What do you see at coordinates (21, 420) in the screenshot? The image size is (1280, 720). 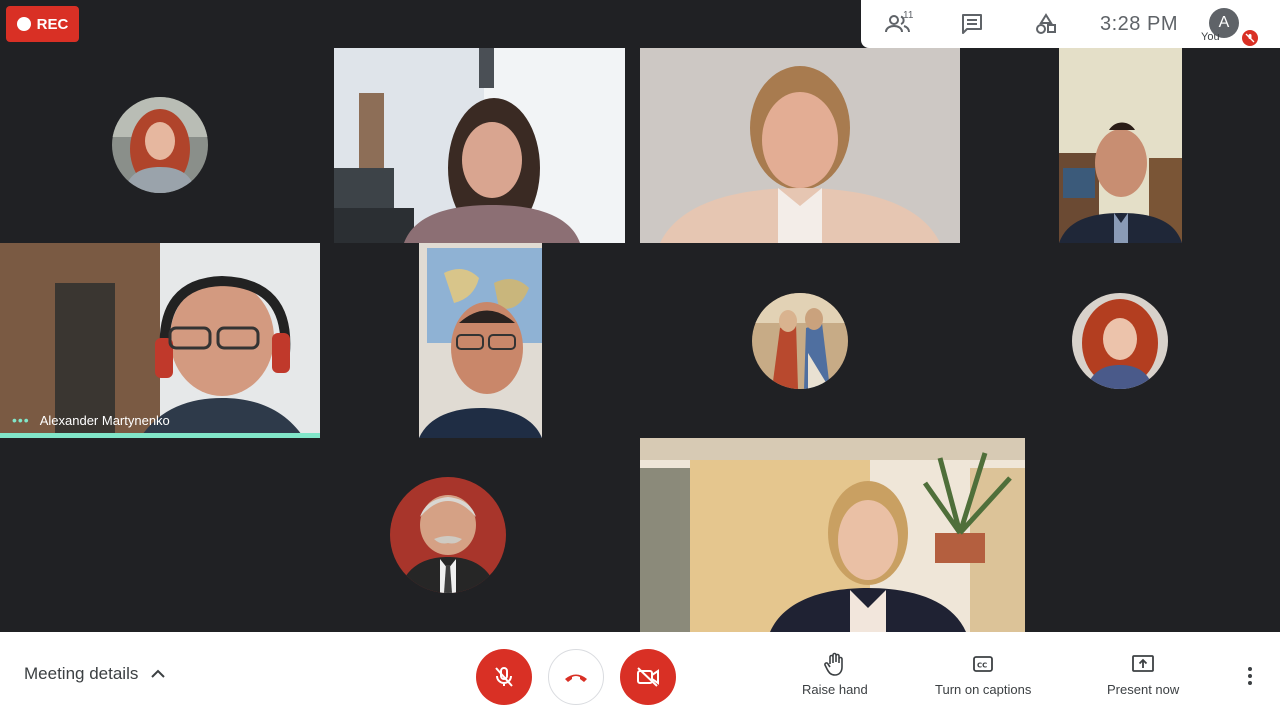 I see `speaking-dots-icon: •••` at bounding box center [21, 420].